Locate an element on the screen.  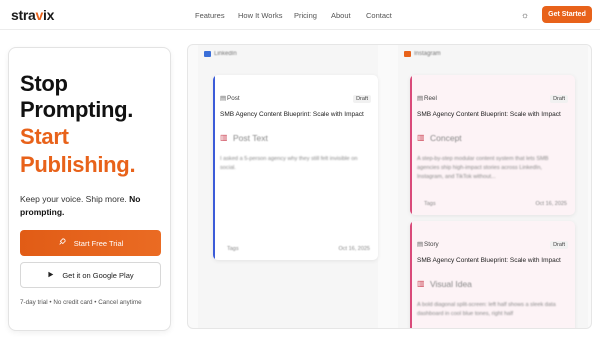
column-title: Instagram is located at coordinates (427, 54).